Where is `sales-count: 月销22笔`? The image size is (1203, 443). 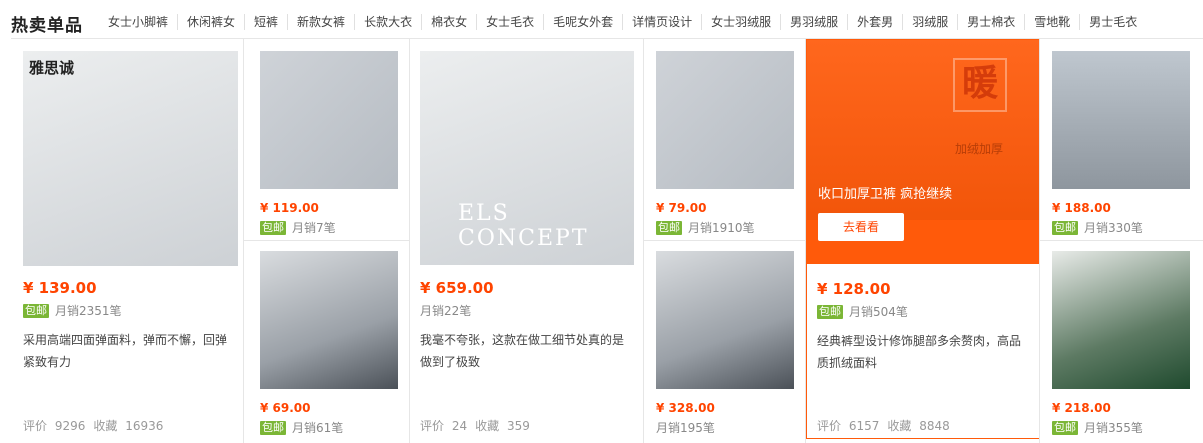
sales-count: 月销22笔 is located at coordinates (446, 311).